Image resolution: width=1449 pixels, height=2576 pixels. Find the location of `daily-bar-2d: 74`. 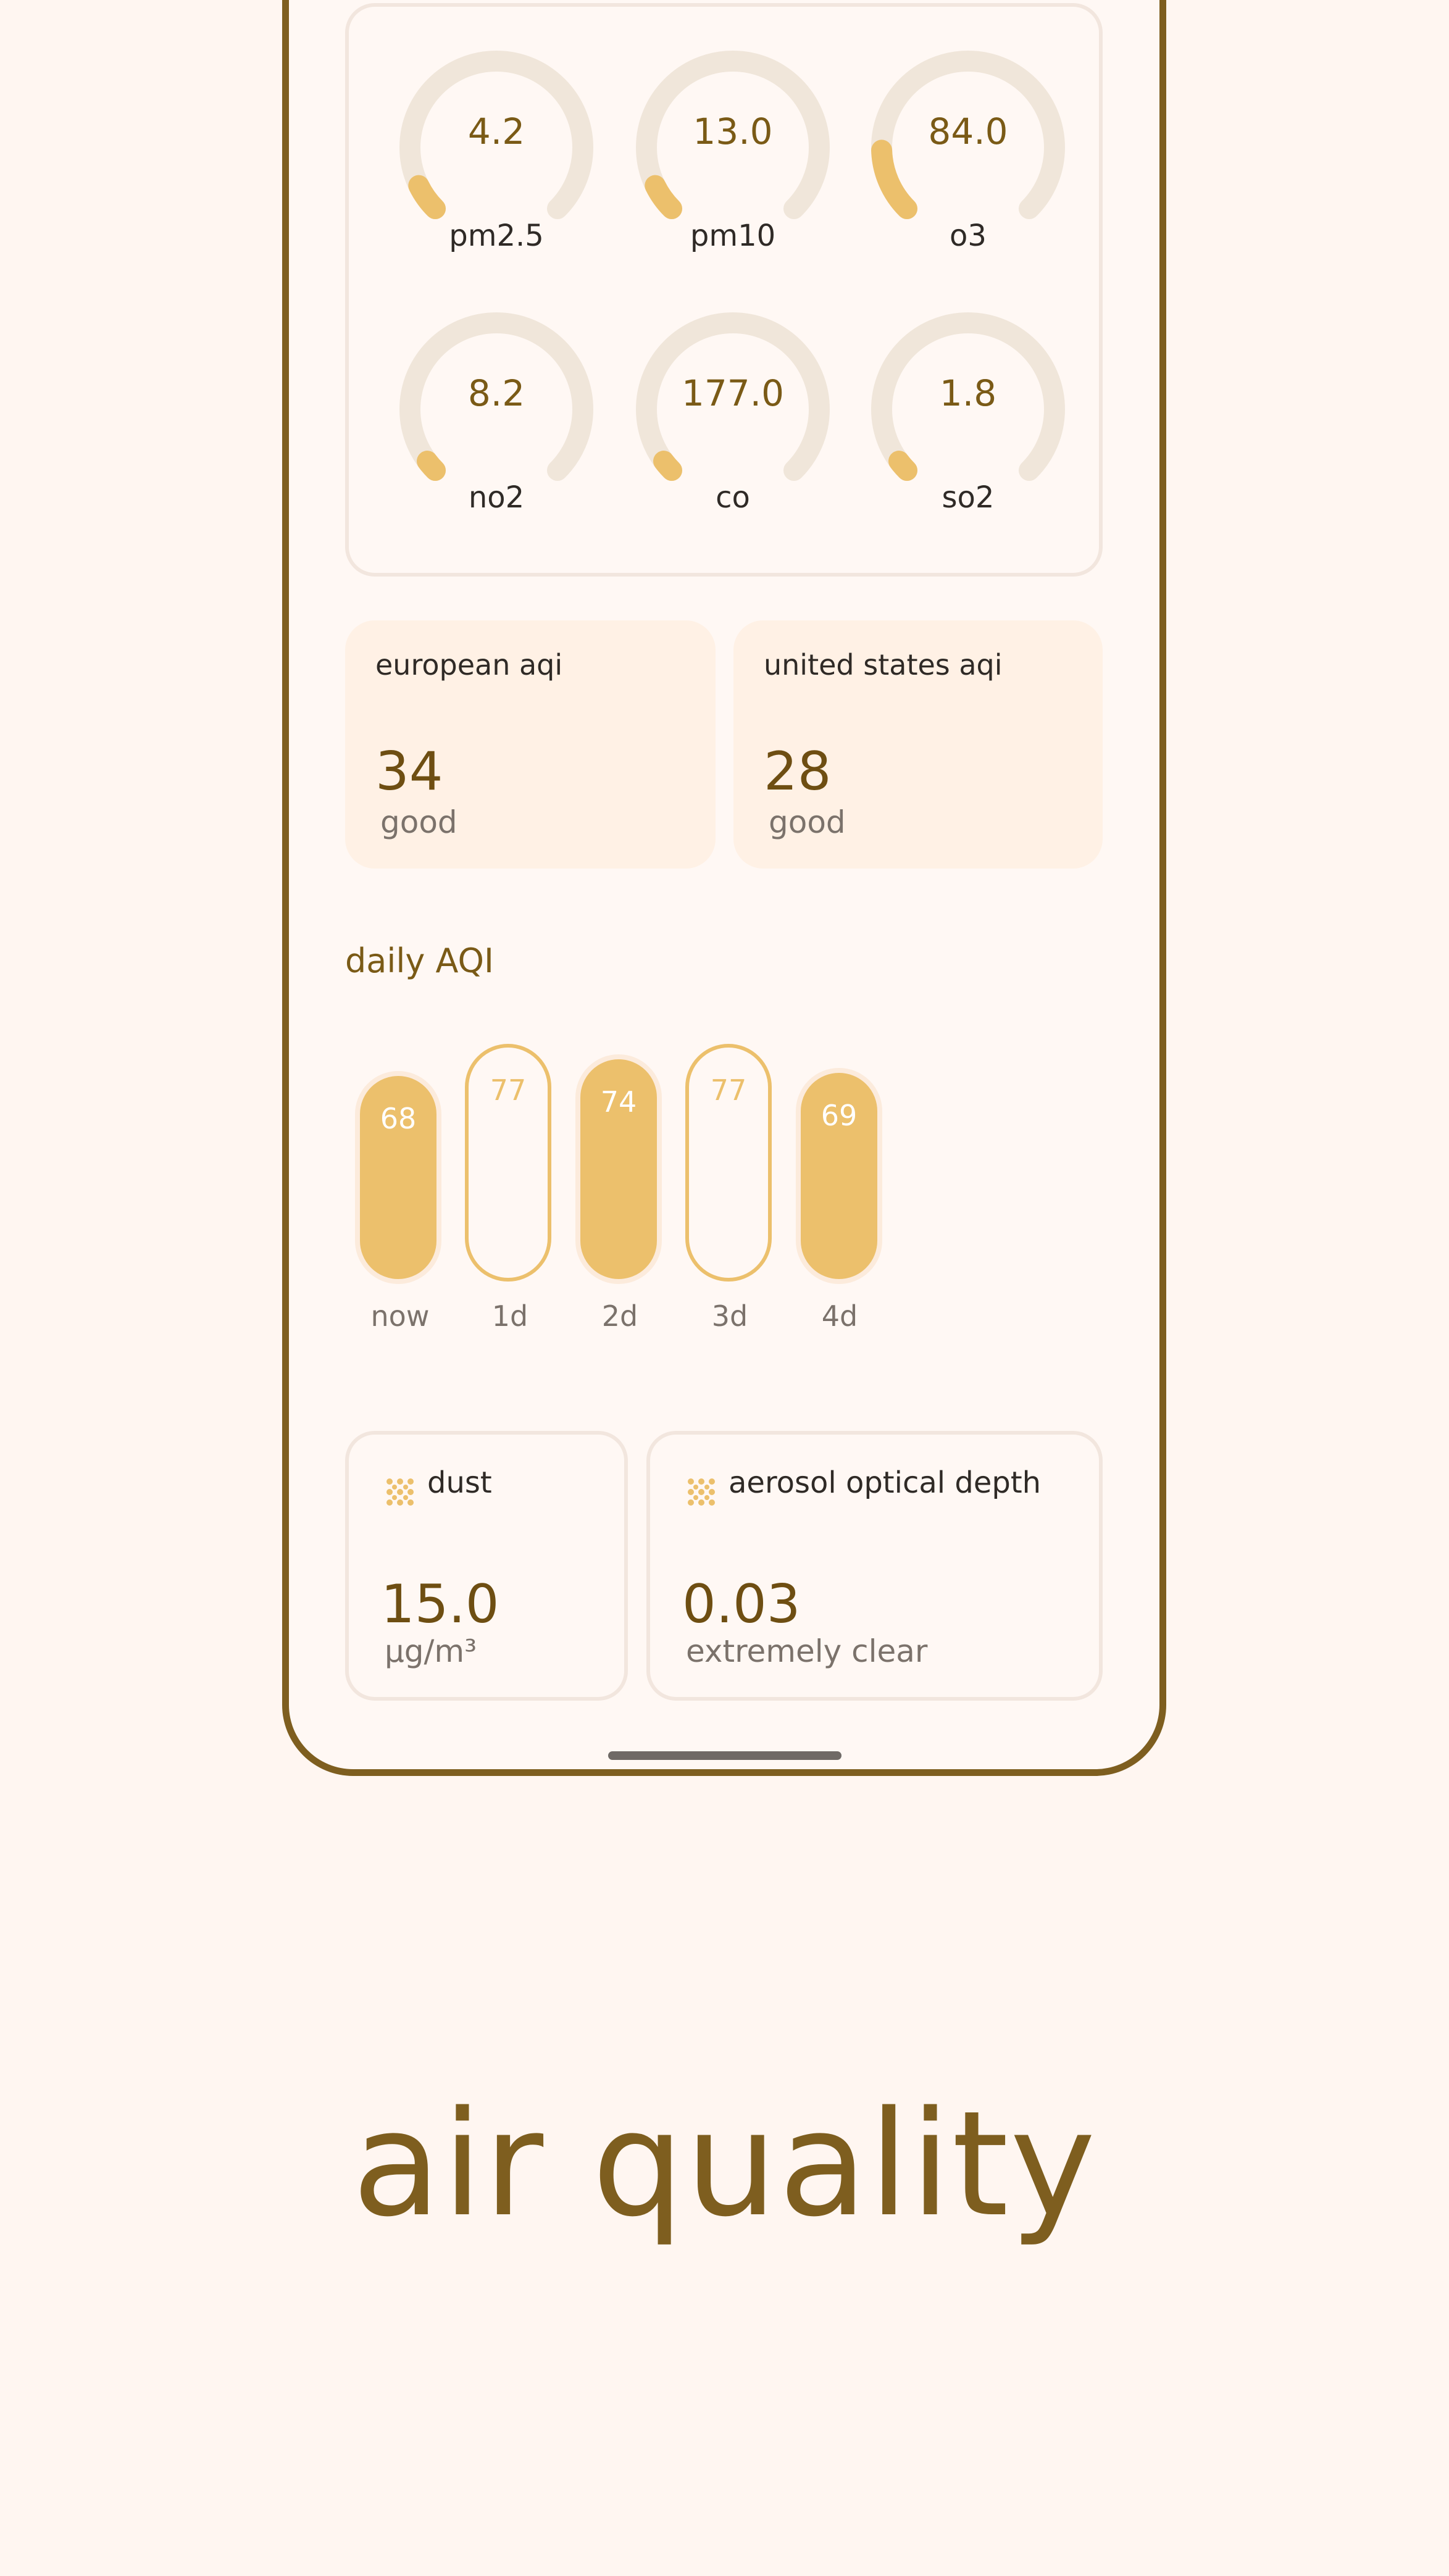

daily-bar-2d: 74 is located at coordinates (618, 1169).